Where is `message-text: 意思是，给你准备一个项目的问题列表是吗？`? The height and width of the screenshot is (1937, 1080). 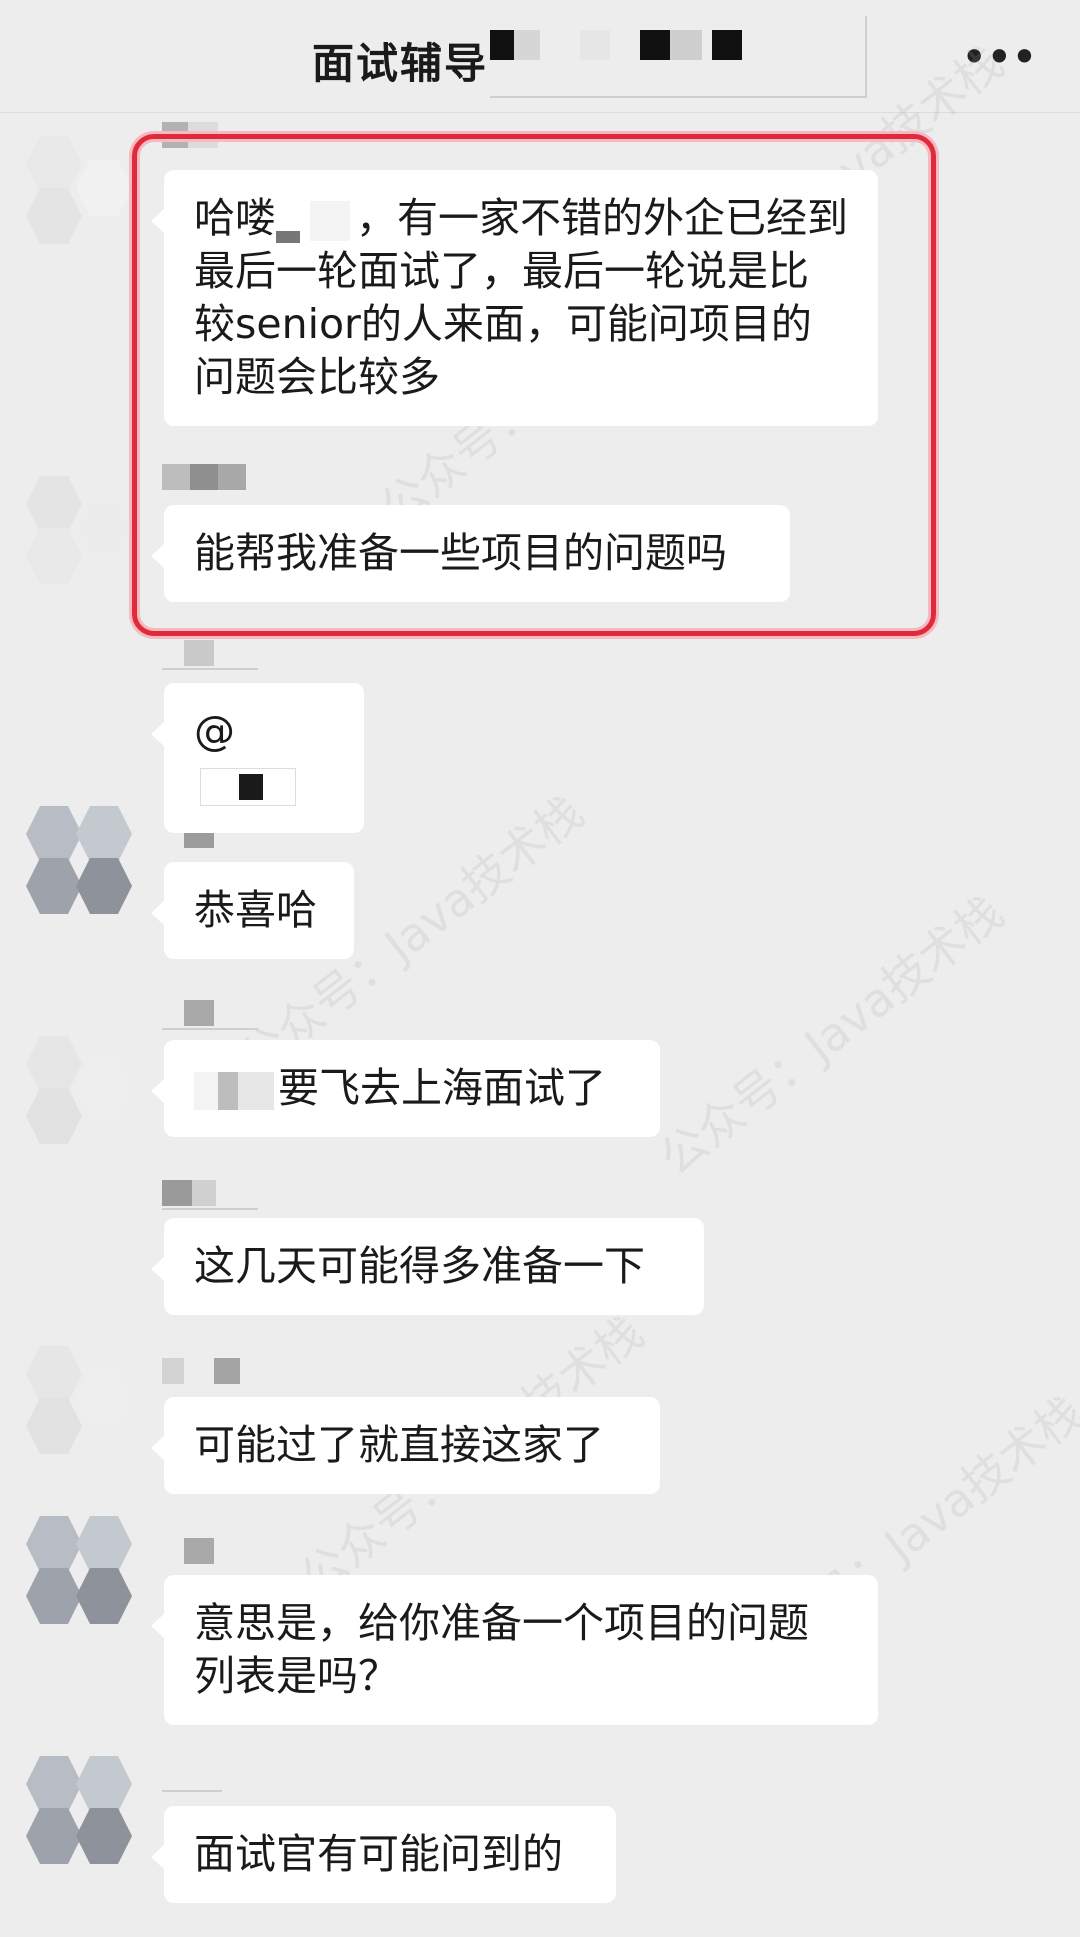
message-text: 意思是，给你准备一个项目的问题列表是吗？ is located at coordinates (501, 1649).